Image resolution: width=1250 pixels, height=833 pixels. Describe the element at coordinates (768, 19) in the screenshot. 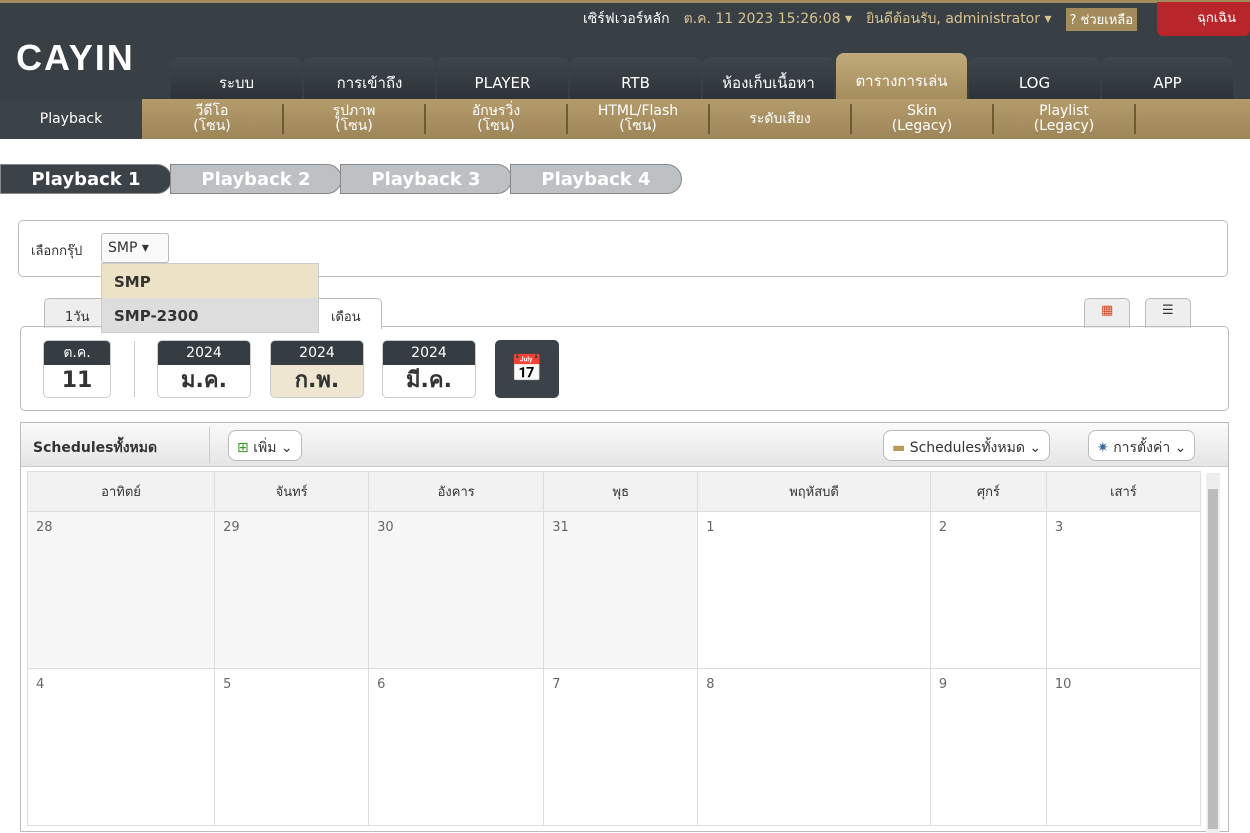

I see `datetime-dropdown: ต.ค. 11 2023 15:26:08 ▾` at that location.